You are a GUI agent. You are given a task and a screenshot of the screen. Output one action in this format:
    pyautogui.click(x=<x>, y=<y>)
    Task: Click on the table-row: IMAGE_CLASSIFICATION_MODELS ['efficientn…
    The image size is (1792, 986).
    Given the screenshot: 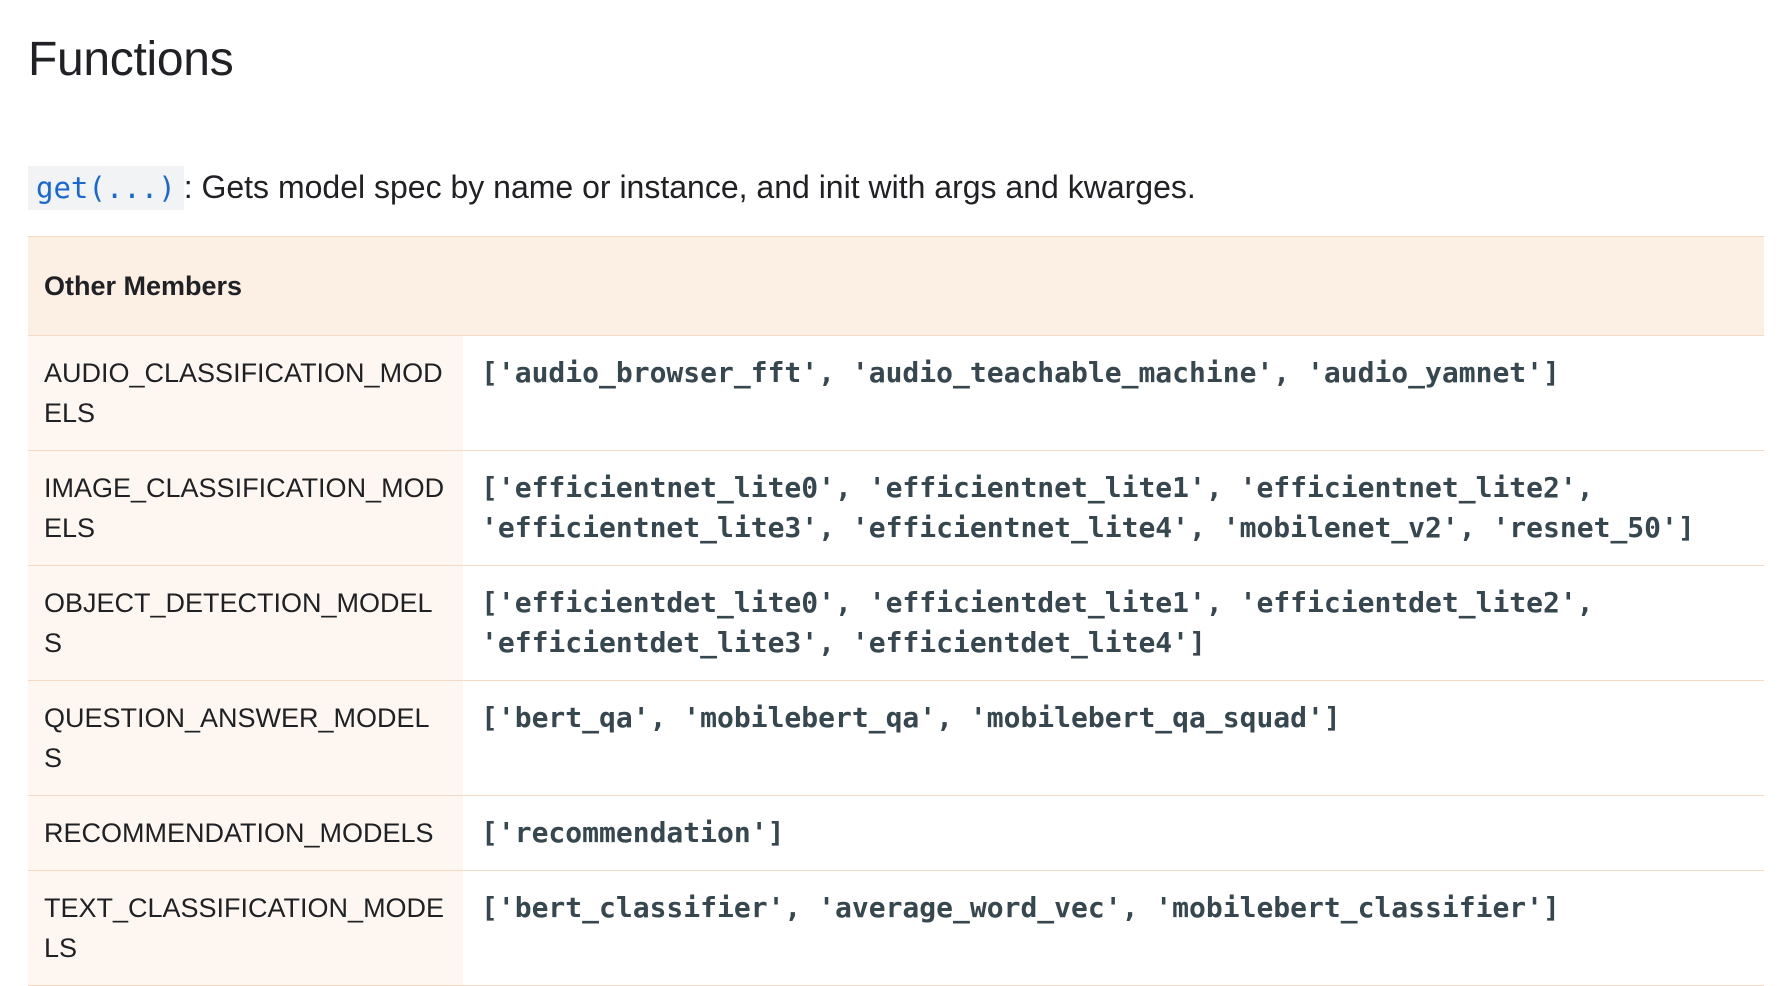 What is the action you would take?
    pyautogui.click(x=896, y=508)
    